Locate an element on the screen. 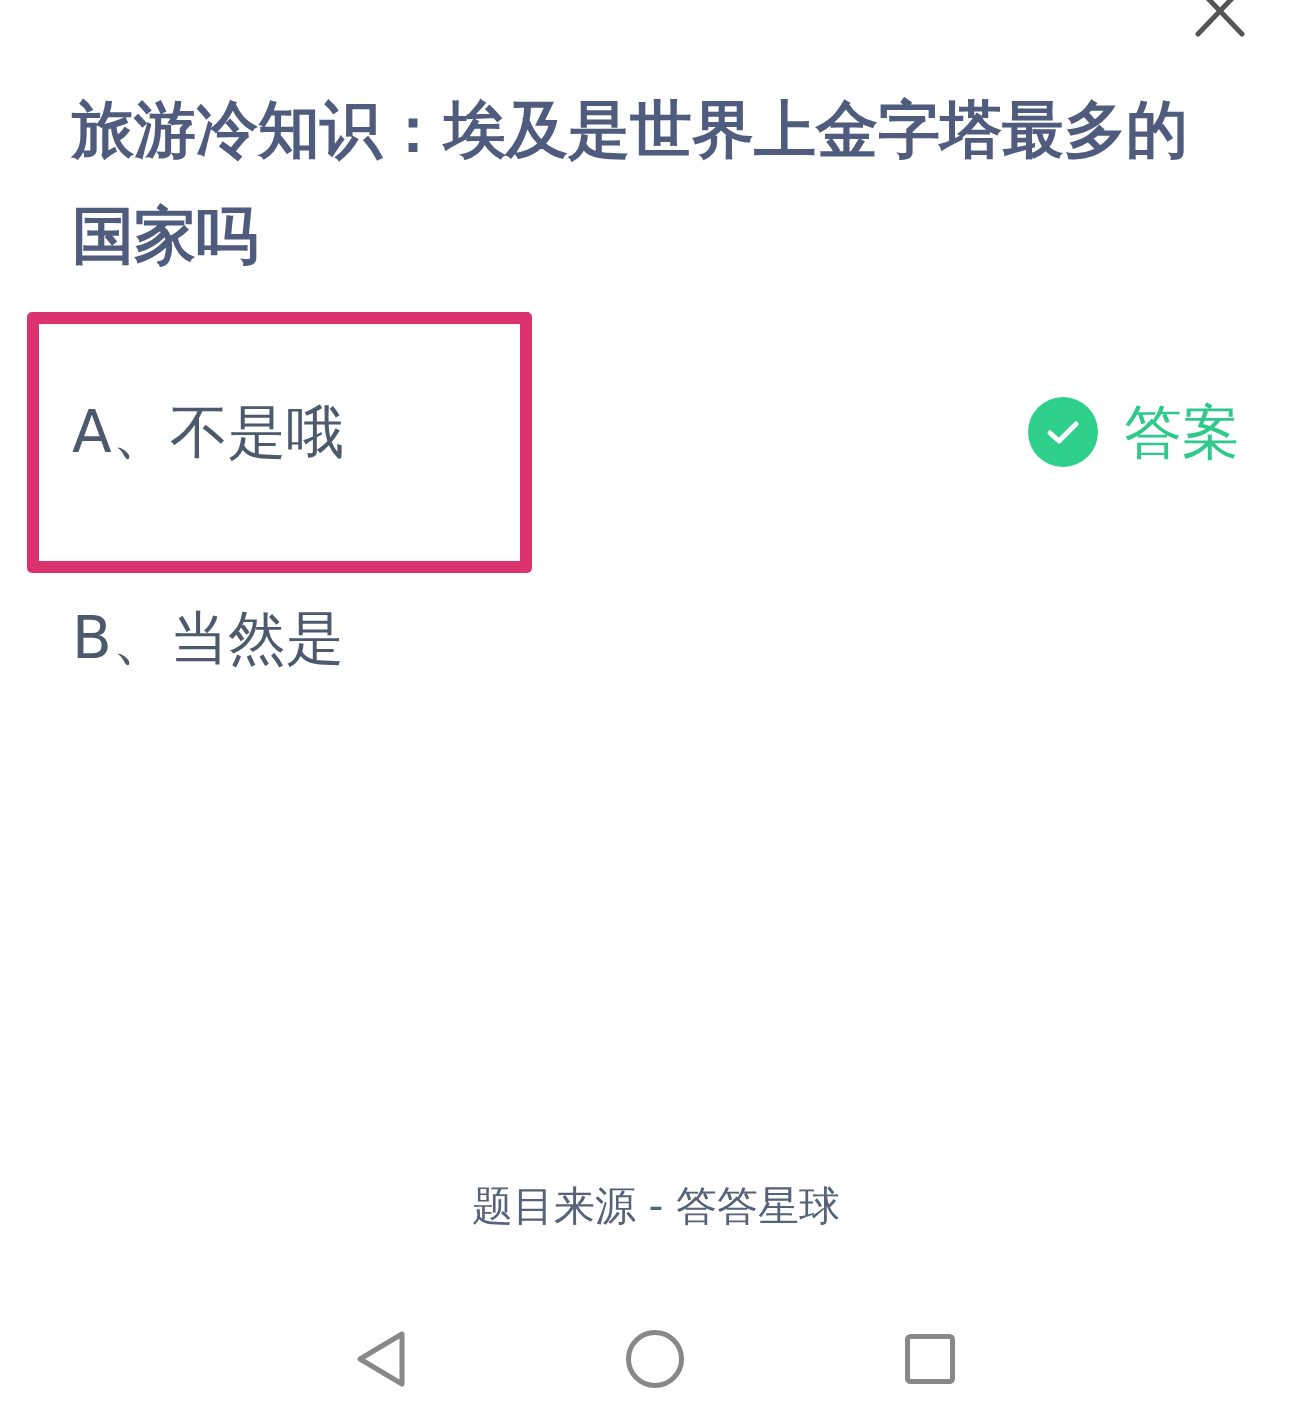 Image resolution: width=1312 pixels, height=1417 pixels. recent-apps-icon is located at coordinates (930, 1359).